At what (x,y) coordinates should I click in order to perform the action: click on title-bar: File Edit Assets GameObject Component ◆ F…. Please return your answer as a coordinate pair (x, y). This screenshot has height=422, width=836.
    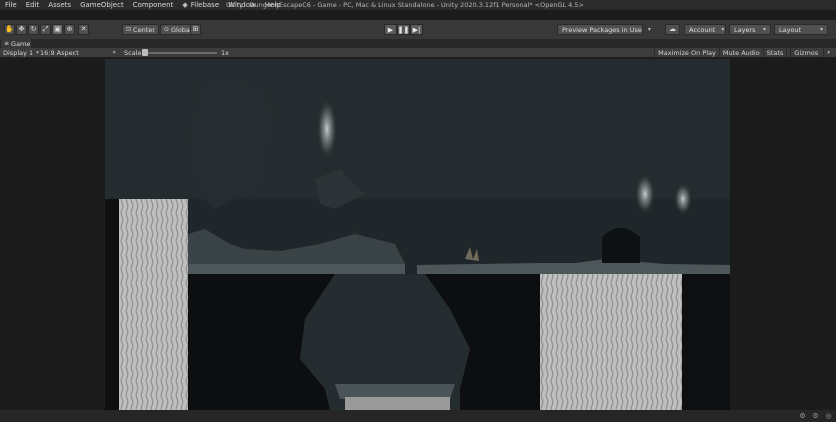
    Looking at the image, I should click on (418, 5).